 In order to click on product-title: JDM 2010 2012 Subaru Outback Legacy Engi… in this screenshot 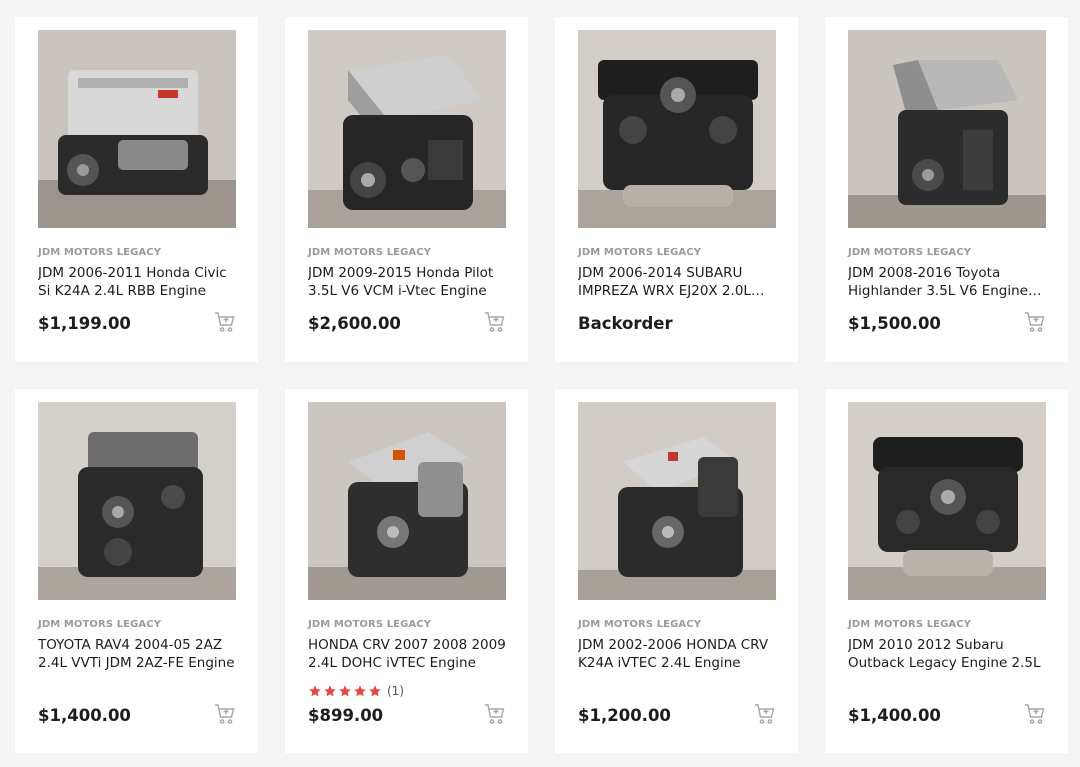, I will do `click(950, 655)`.